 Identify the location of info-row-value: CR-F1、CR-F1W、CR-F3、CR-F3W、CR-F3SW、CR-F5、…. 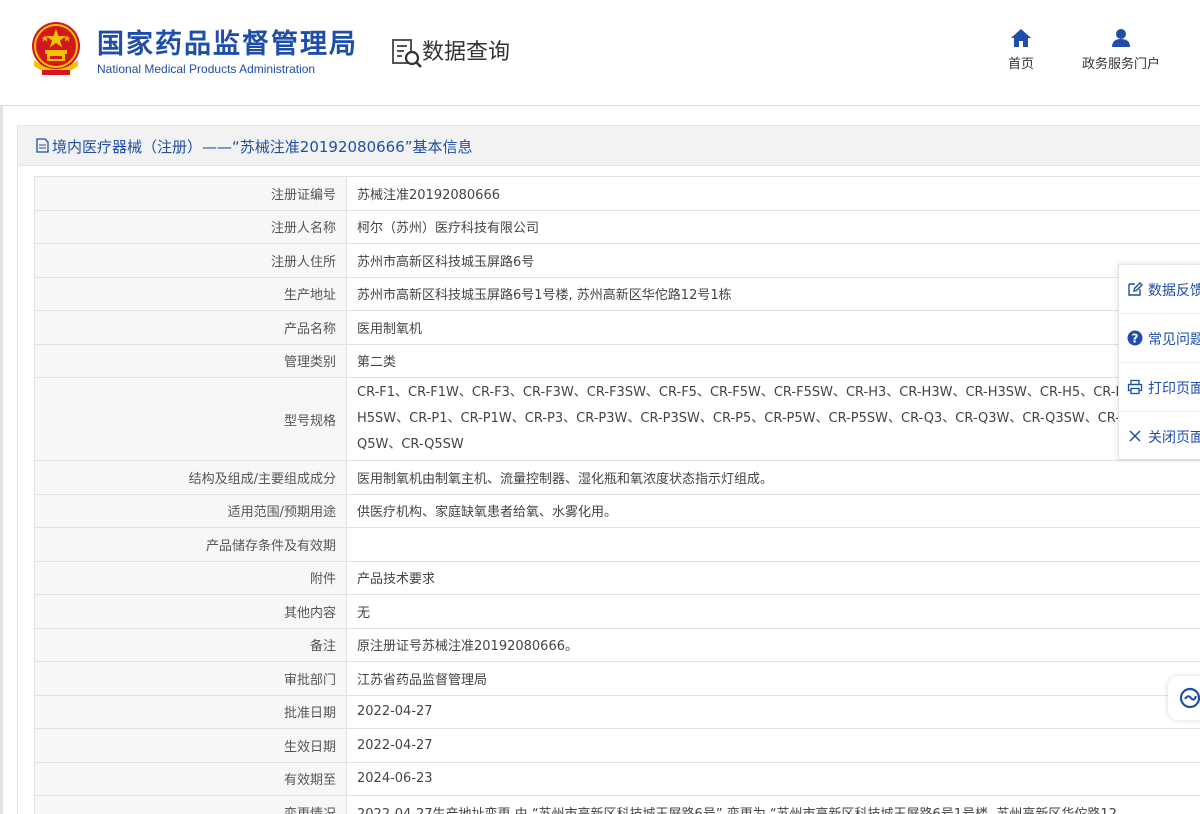
(773, 419).